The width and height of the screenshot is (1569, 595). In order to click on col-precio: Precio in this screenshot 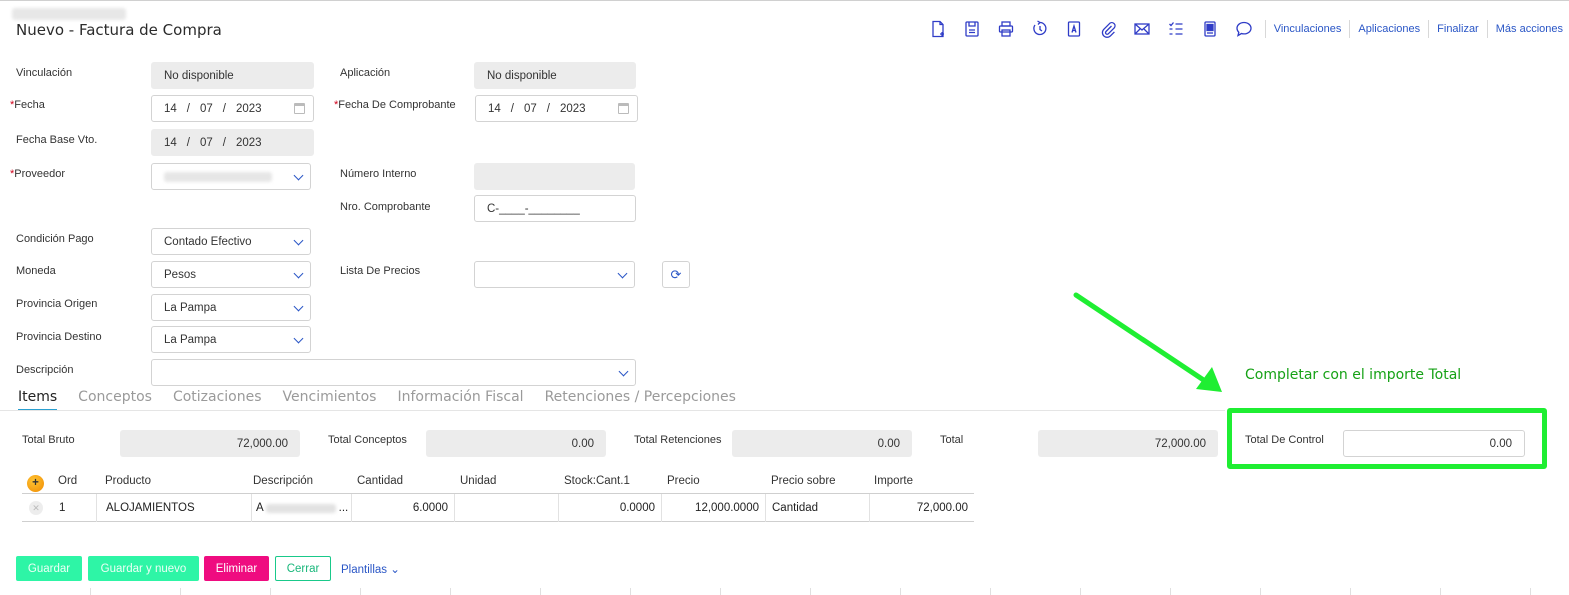, I will do `click(683, 481)`.